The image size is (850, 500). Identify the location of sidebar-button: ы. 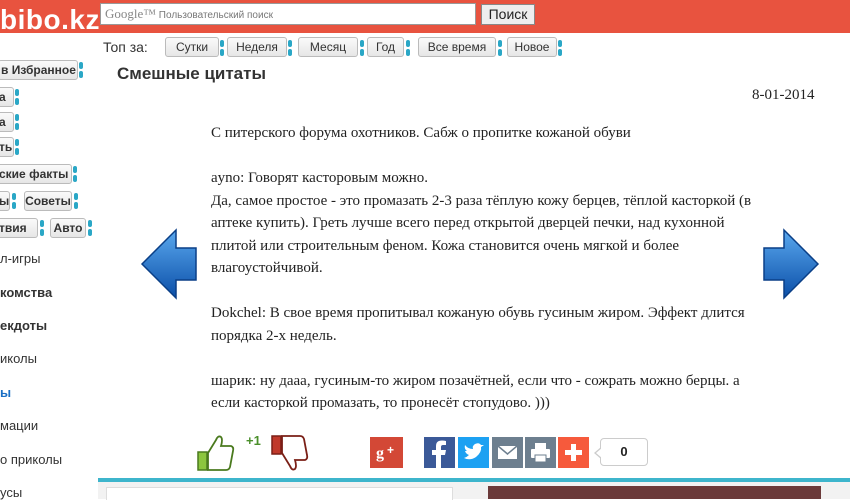
(5, 201).